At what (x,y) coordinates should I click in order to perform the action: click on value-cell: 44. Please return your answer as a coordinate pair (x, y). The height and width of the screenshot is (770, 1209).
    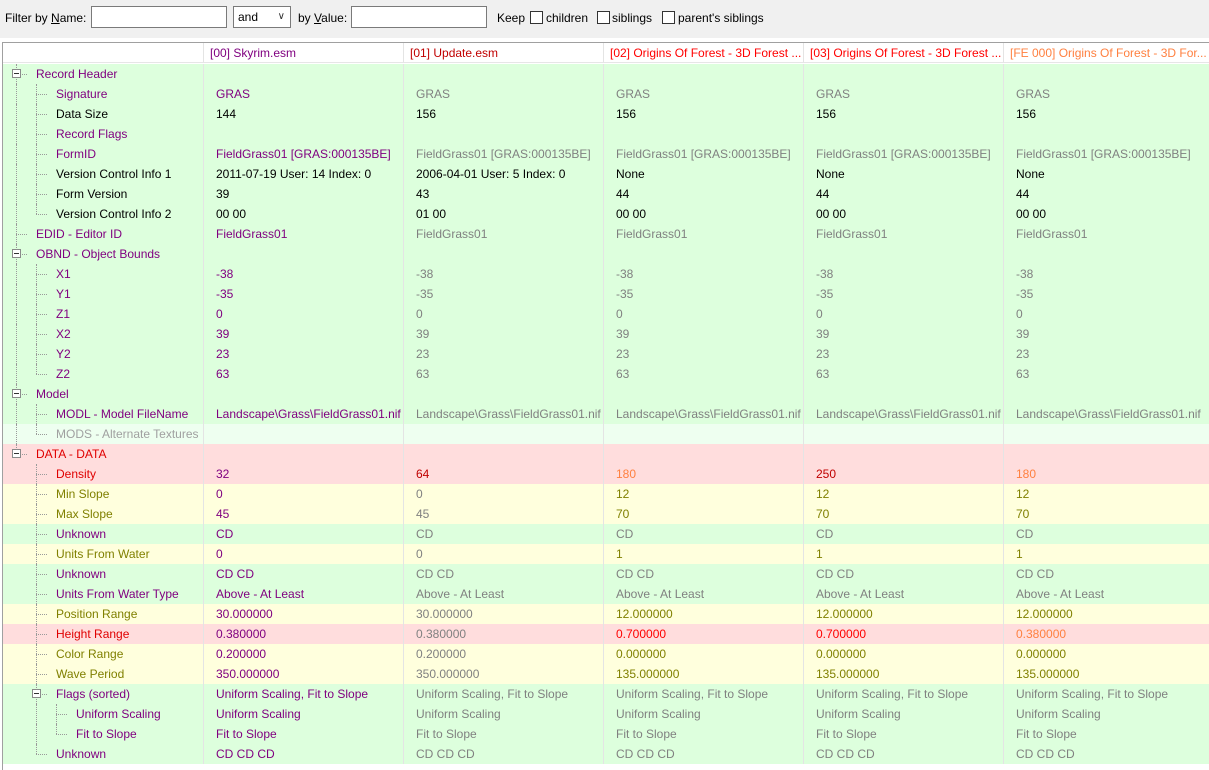
    Looking at the image, I should click on (903, 194).